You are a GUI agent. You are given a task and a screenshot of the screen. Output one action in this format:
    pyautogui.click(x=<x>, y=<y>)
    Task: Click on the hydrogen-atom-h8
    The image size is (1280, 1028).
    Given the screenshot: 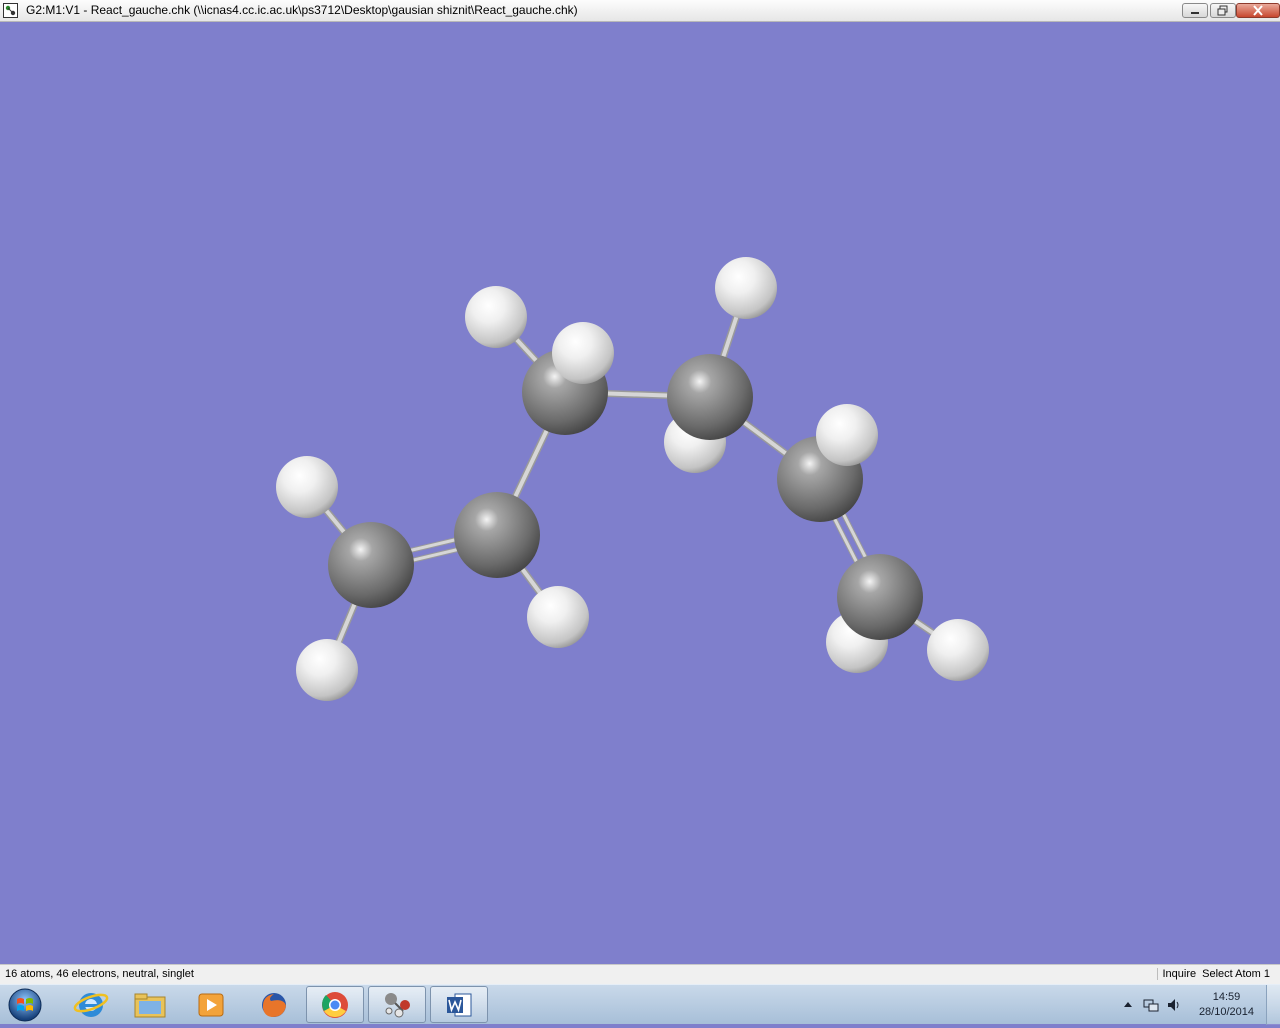 What is the action you would take?
    pyautogui.click(x=847, y=435)
    